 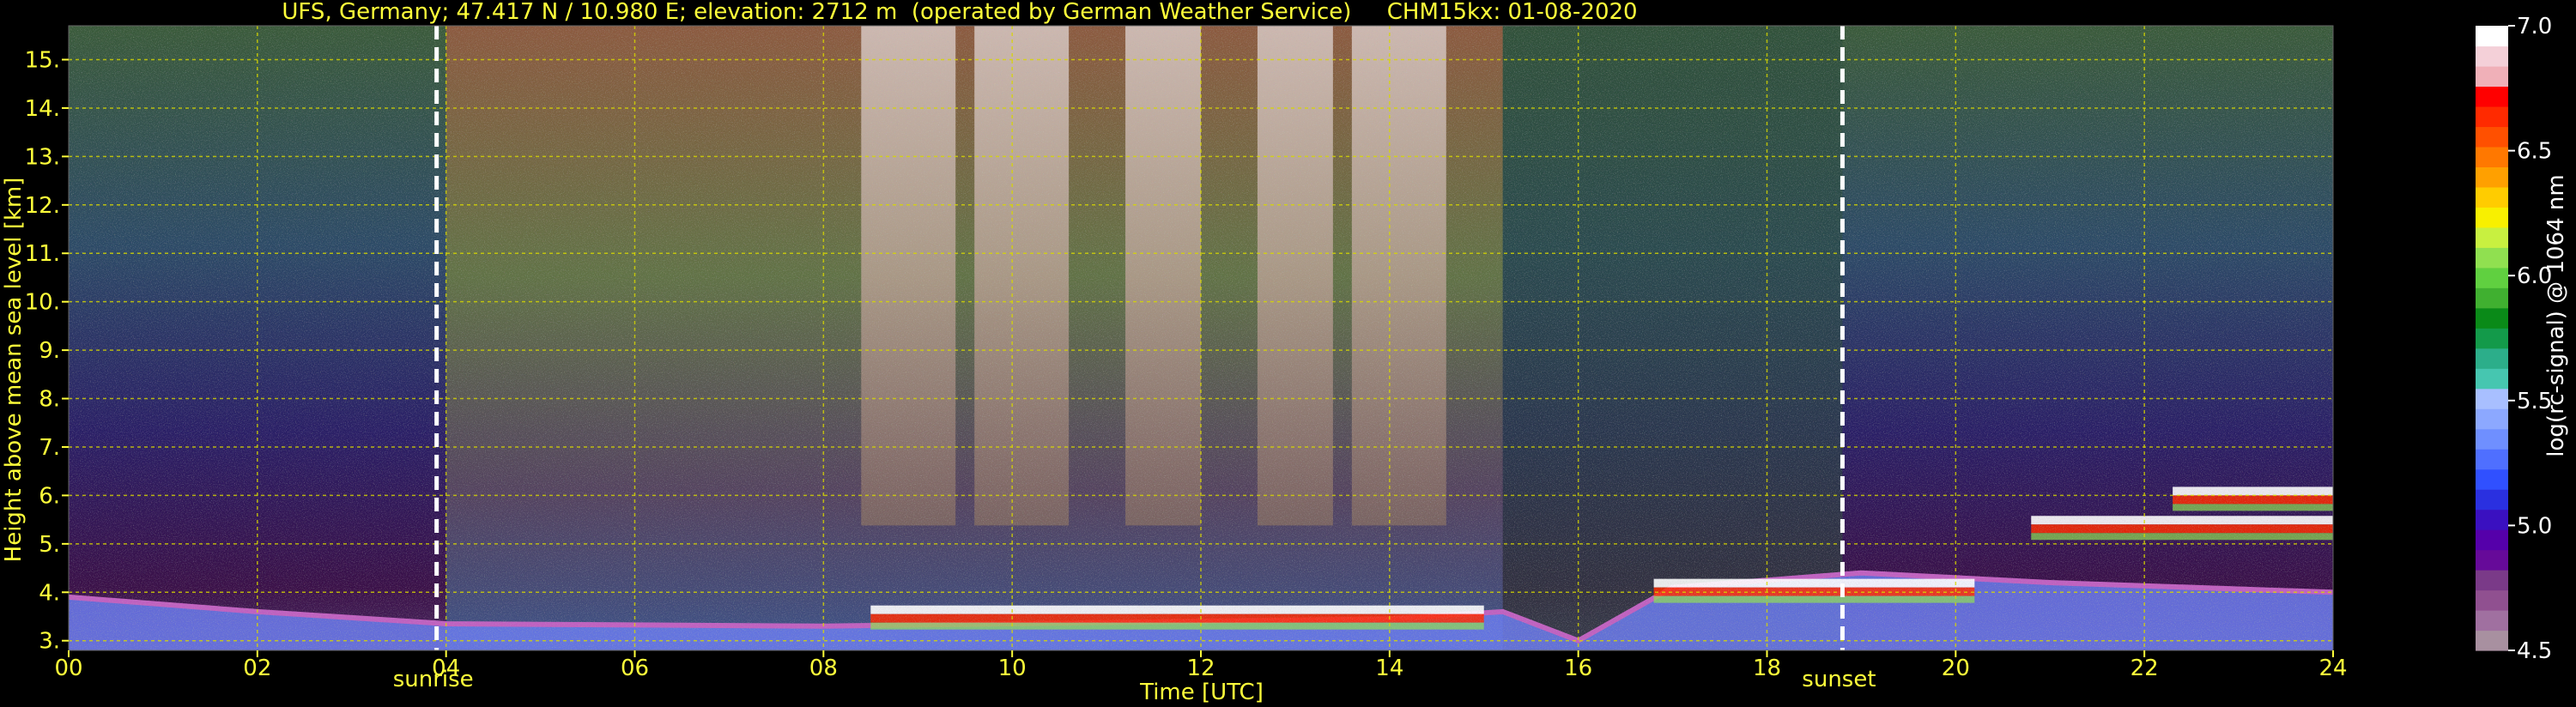 I want to click on x-tick-label: 16, so click(x=1578, y=668).